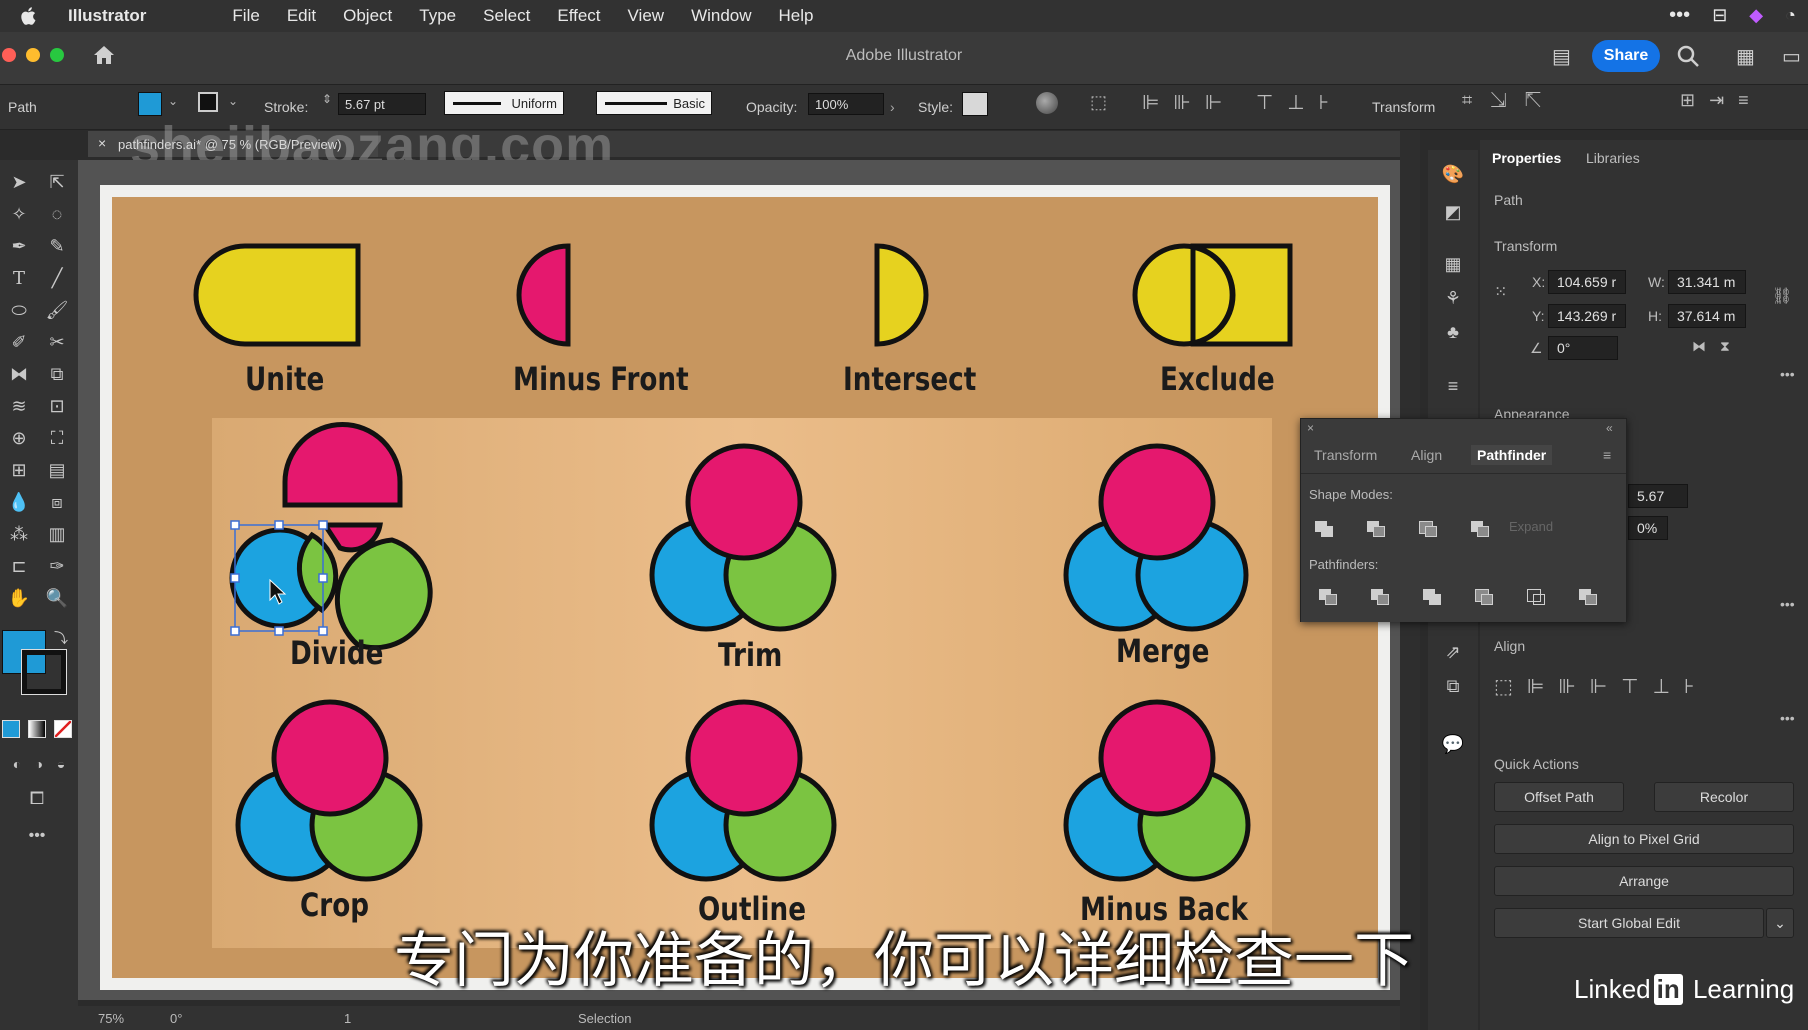 The height and width of the screenshot is (1030, 1808). Describe the element at coordinates (1526, 246) in the screenshot. I see `transform-heading: Transform` at that location.